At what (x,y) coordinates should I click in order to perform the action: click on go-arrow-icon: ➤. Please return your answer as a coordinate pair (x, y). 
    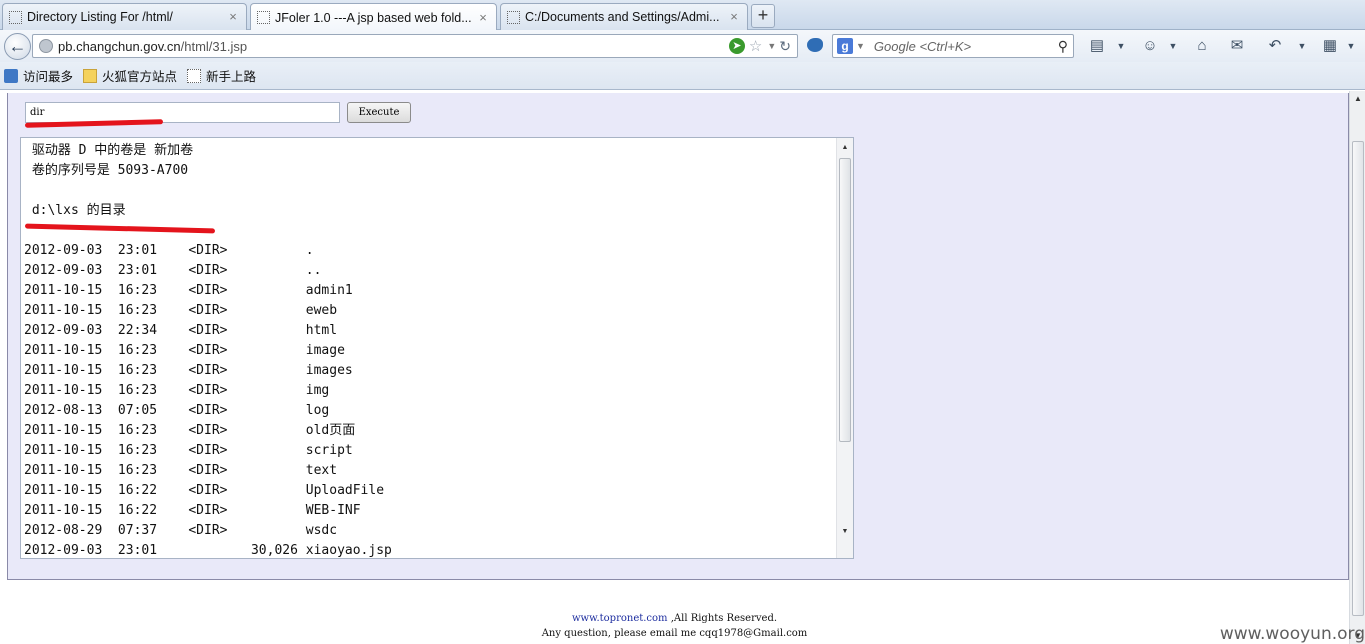
    Looking at the image, I should click on (736, 46).